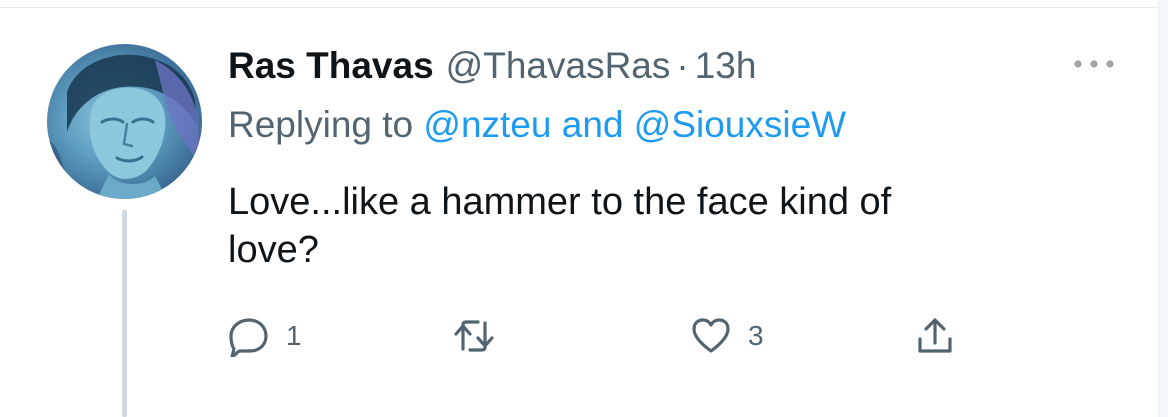  I want to click on like-button: 3, so click(727, 336).